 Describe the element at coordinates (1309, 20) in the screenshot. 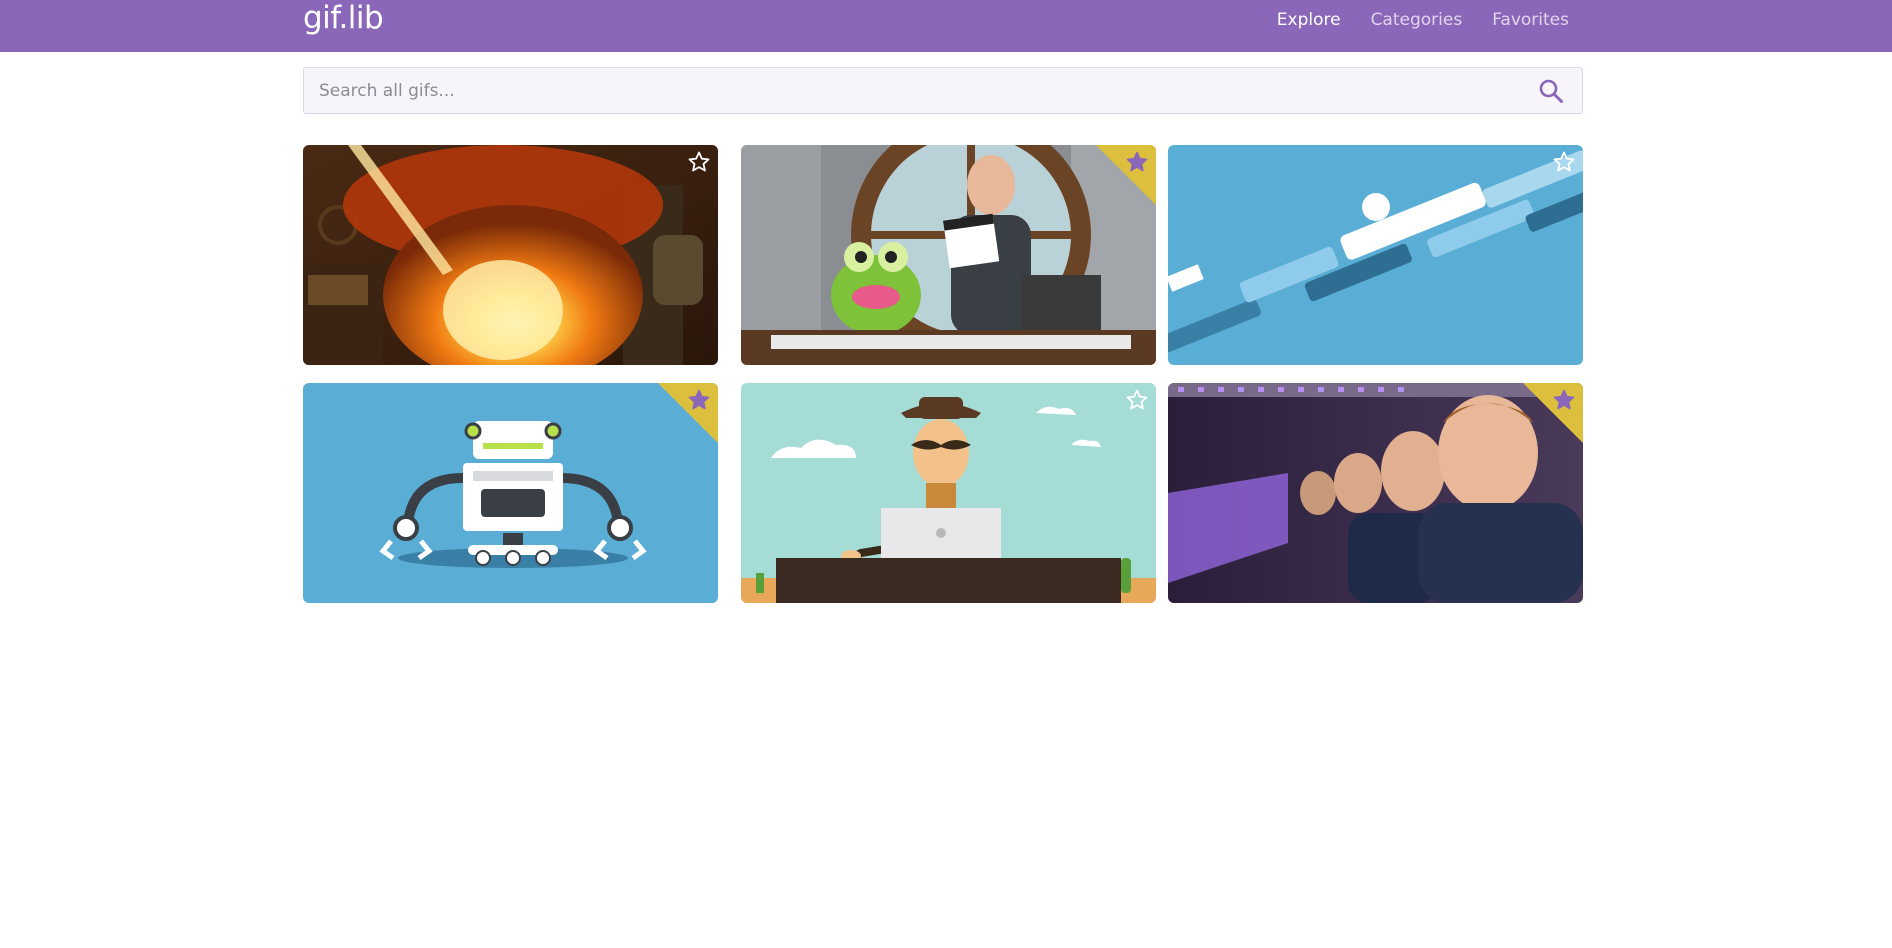

I see `nav-explore: Explore` at that location.